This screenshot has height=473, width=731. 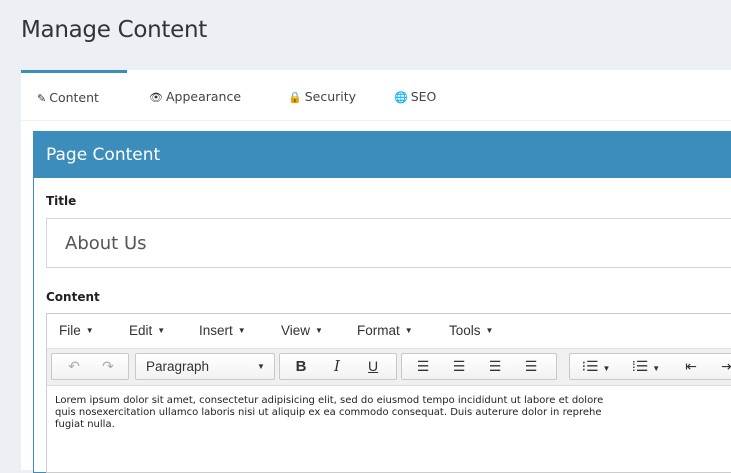 I want to click on format-select: Paragraph ▼, so click(x=205, y=366).